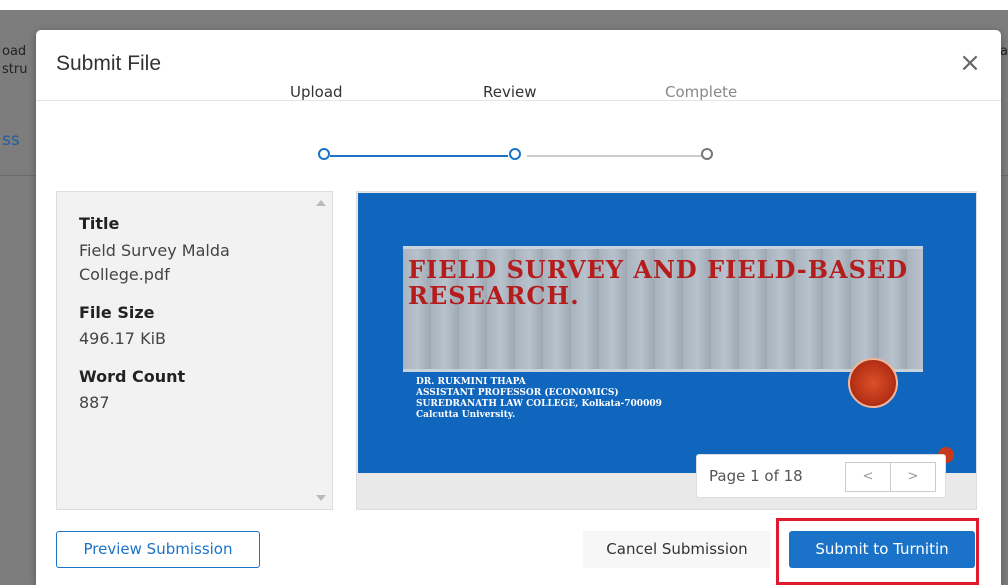 The image size is (1008, 585). I want to click on word-count-label: Word Count, so click(132, 376).